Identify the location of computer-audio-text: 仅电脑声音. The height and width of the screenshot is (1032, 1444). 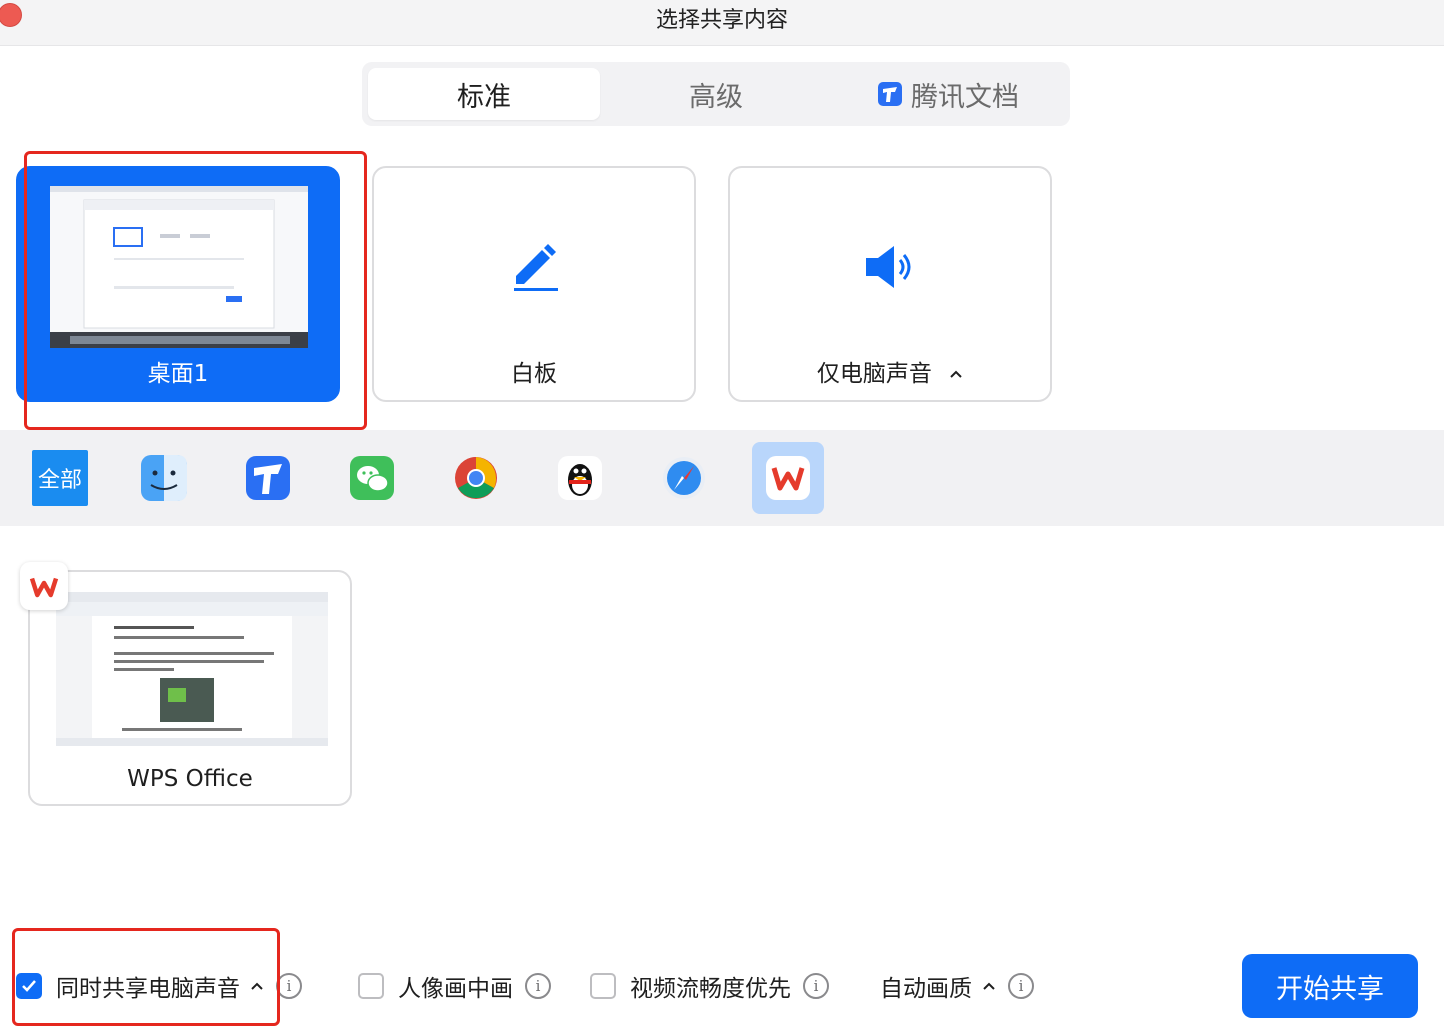
(874, 374).